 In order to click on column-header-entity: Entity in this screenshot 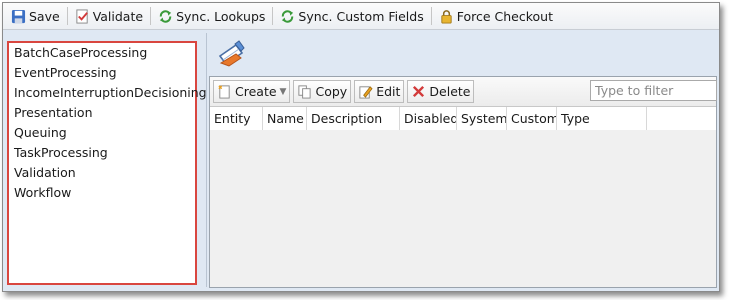, I will do `click(236, 118)`.